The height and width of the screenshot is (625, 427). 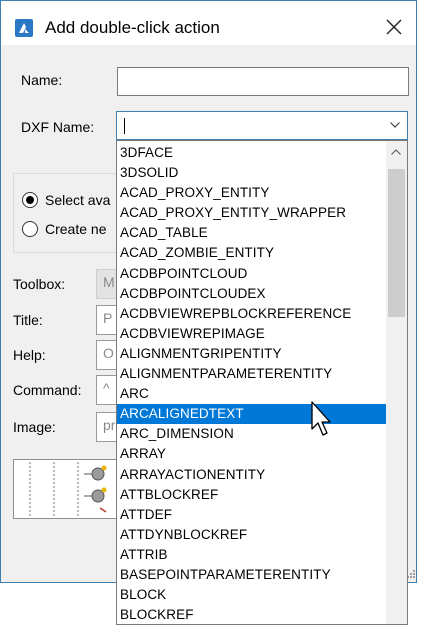 What do you see at coordinates (252, 354) in the screenshot?
I see `dropdown-item: ALIGNMENTGRIPENTITY` at bounding box center [252, 354].